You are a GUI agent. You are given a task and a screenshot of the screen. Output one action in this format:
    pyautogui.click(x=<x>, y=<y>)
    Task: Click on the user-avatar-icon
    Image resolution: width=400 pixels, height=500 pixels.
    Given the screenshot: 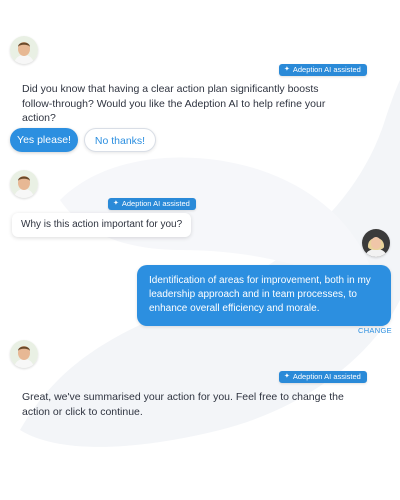 What is the action you would take?
    pyautogui.click(x=376, y=243)
    